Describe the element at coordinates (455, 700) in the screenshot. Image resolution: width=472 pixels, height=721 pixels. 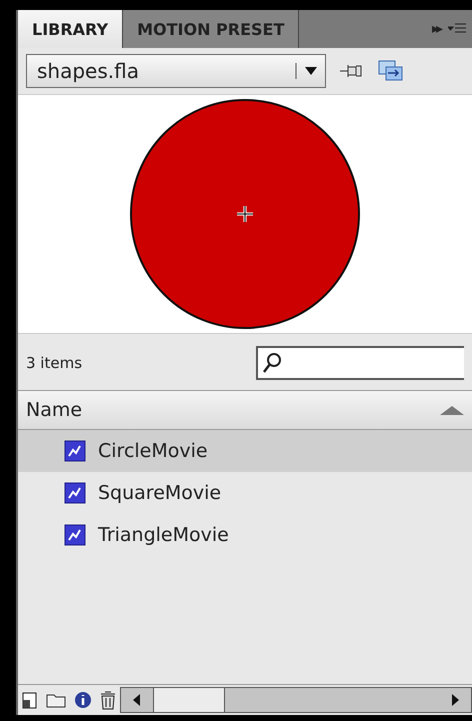
I see `scroll-right-icon` at that location.